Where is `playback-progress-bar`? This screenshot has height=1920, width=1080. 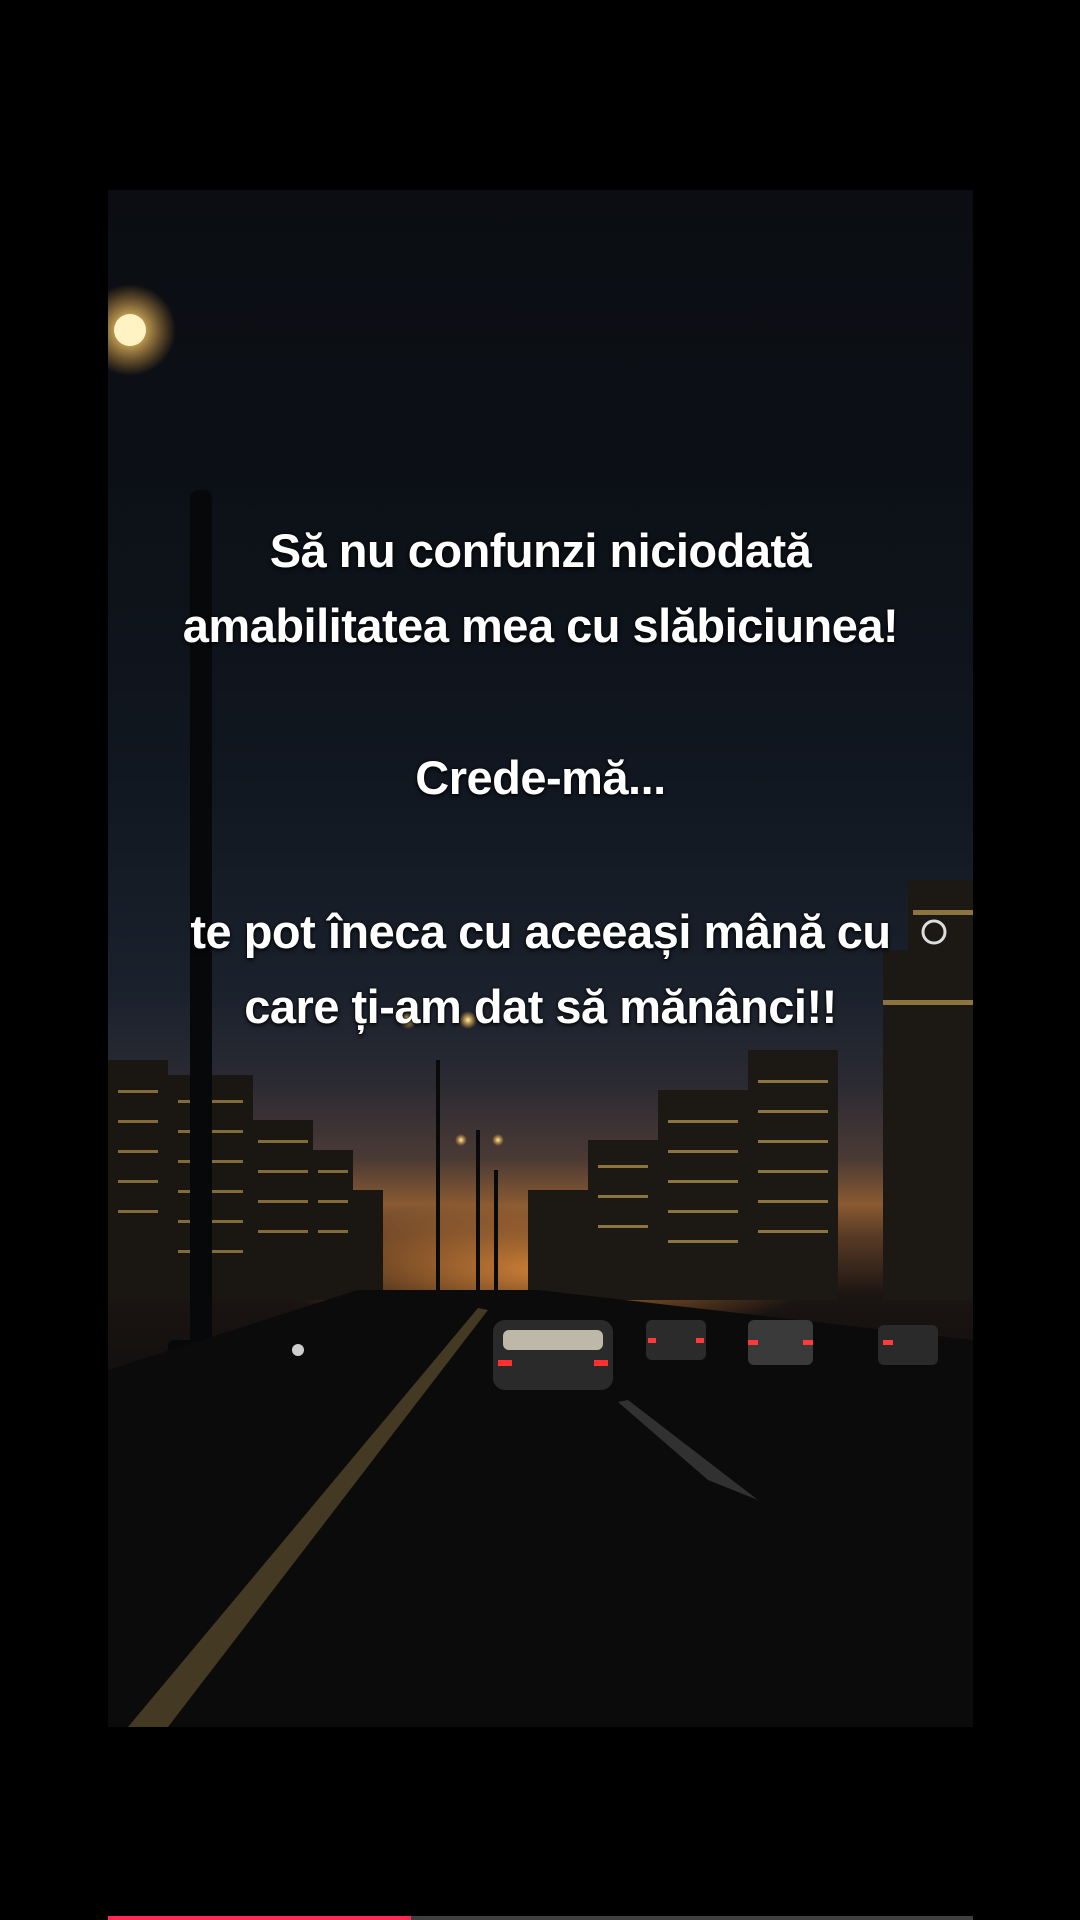
playback-progress-bar is located at coordinates (540, 1918).